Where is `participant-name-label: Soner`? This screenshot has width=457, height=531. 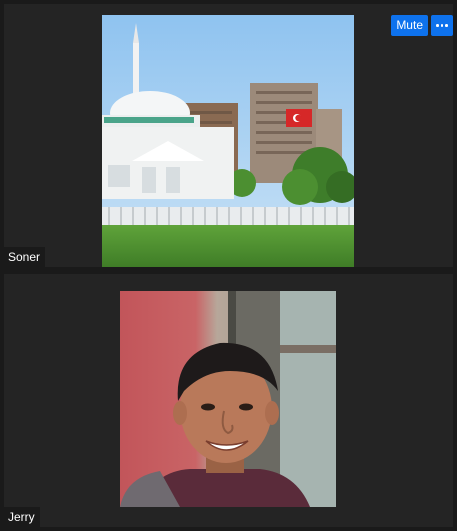
participant-name-label: Soner is located at coordinates (25, 257).